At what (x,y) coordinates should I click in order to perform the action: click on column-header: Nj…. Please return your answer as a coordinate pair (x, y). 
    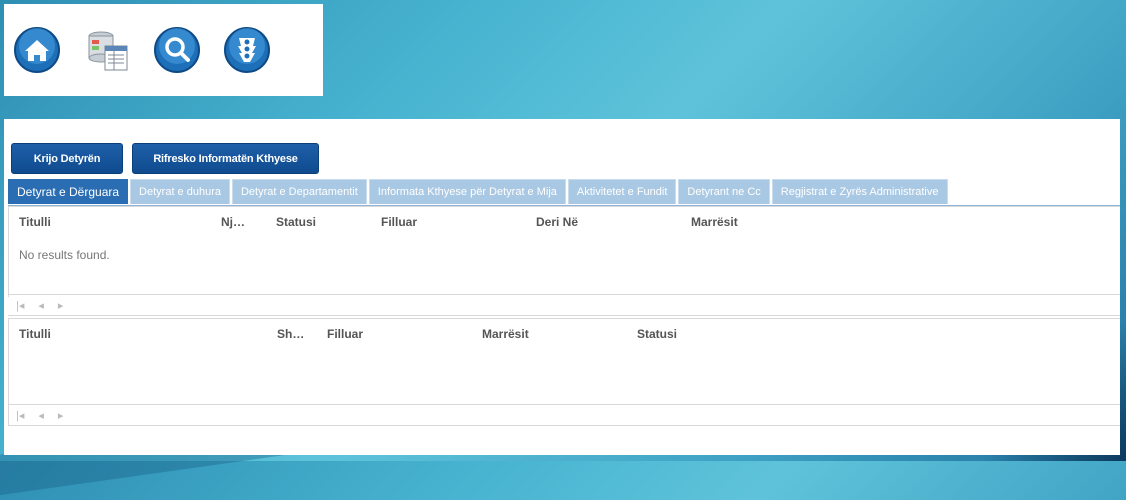
    Looking at the image, I should click on (233, 222).